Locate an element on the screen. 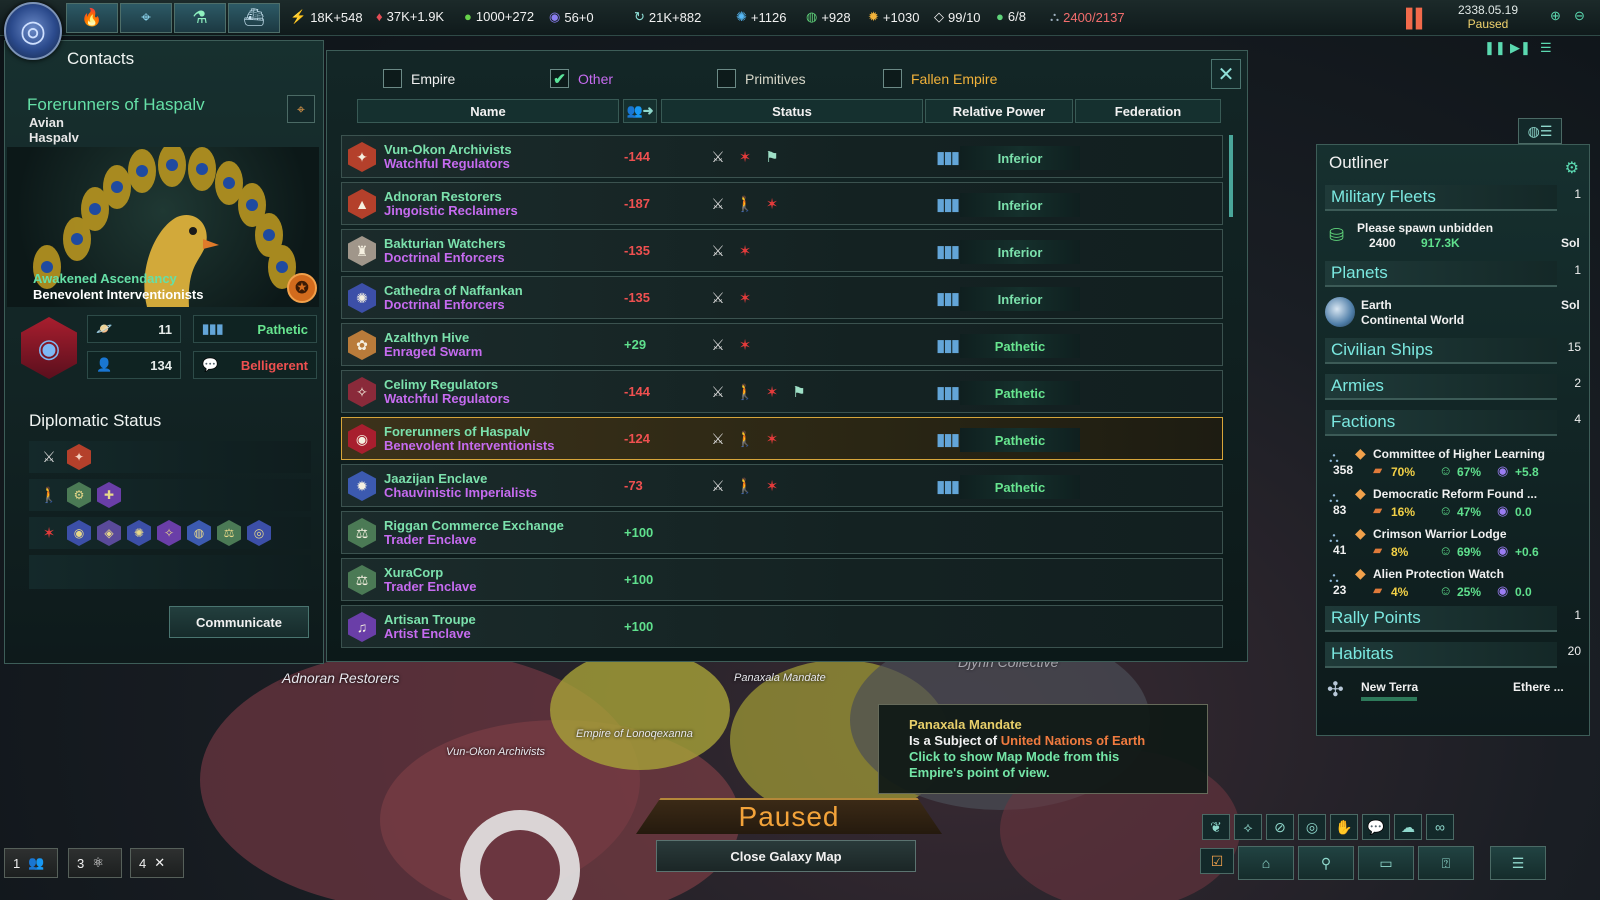 This screenshot has height=900, width=1600. locate-empire-icon: ⌖ is located at coordinates (301, 109).